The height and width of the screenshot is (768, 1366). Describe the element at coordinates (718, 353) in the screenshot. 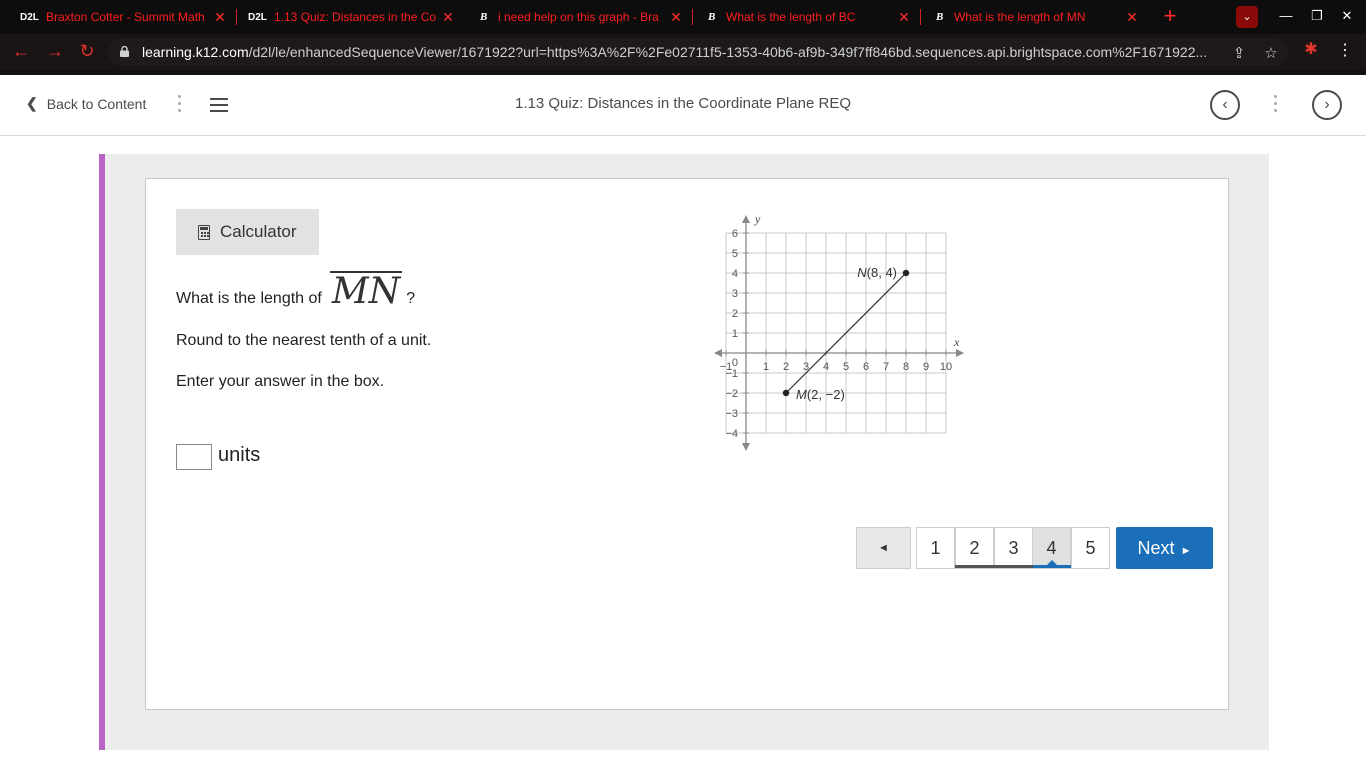

I see `x-axis-arrow-left` at that location.